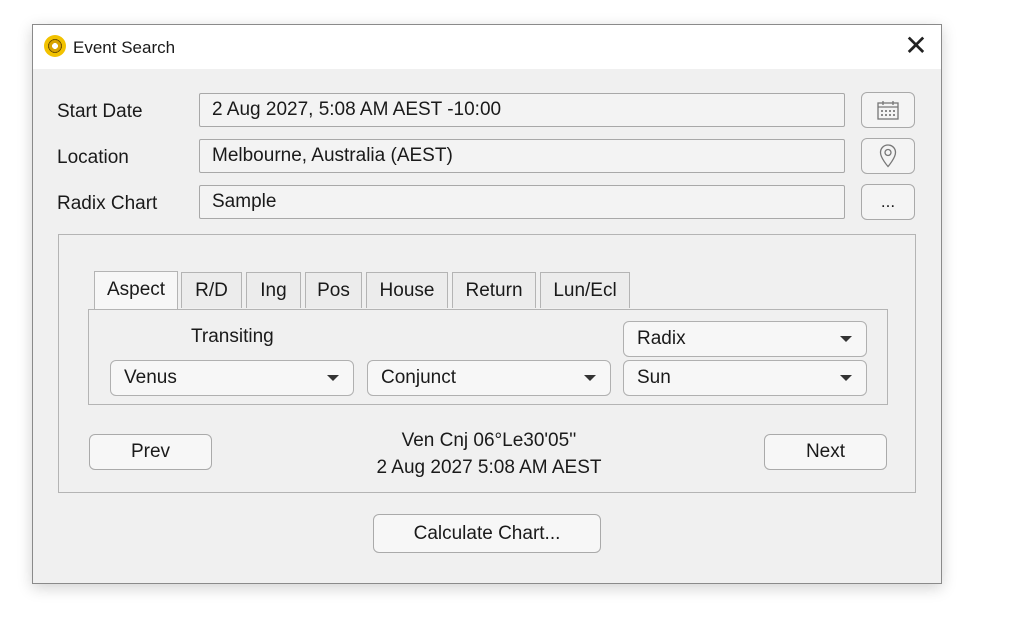  What do you see at coordinates (916, 46) in the screenshot?
I see `close-icon: ✕` at bounding box center [916, 46].